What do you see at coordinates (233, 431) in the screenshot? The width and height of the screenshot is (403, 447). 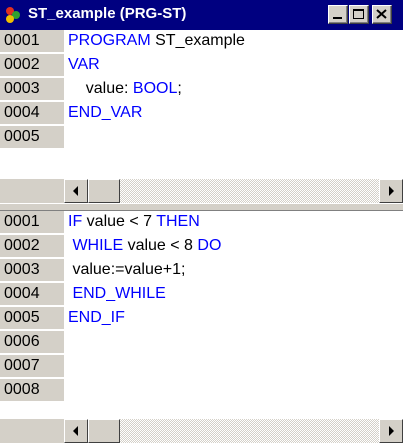 I see `body-hscrollbar` at bounding box center [233, 431].